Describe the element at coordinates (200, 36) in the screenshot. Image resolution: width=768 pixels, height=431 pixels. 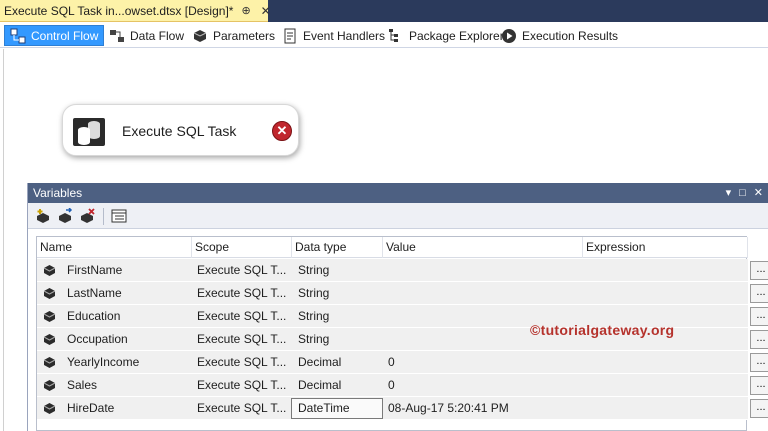
I see `parameters-icon` at that location.